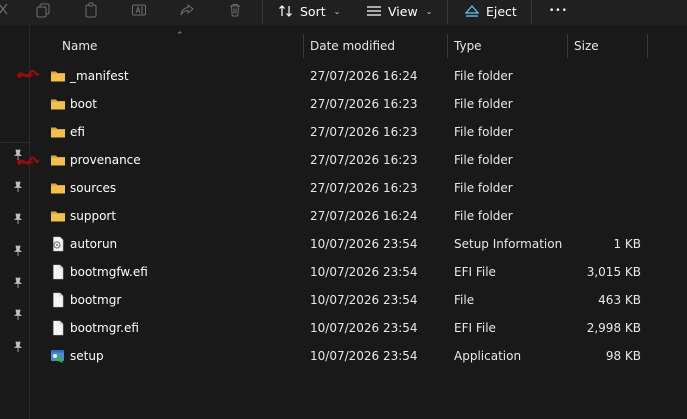  I want to click on sort-ascending-icon: ⌃, so click(180, 36).